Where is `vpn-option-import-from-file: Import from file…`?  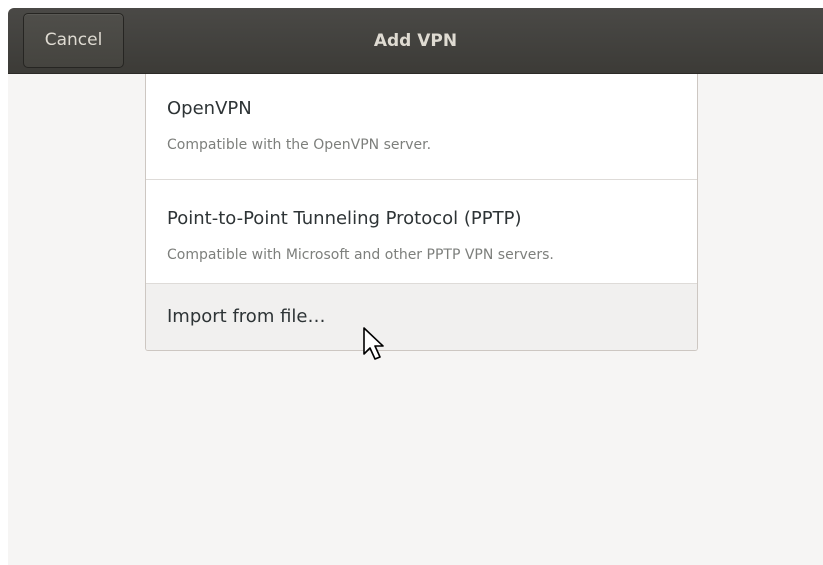 vpn-option-import-from-file: Import from file… is located at coordinates (421, 317).